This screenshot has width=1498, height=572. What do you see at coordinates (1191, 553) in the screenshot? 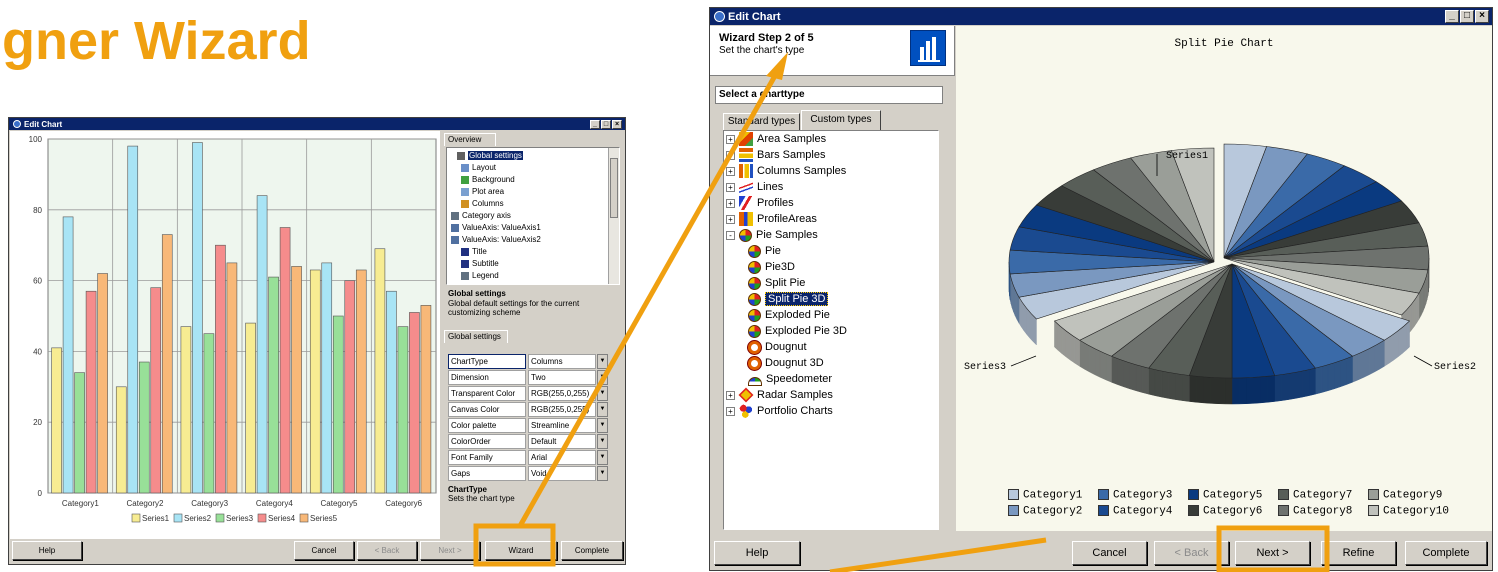
I see `back-button: < Back` at bounding box center [1191, 553].